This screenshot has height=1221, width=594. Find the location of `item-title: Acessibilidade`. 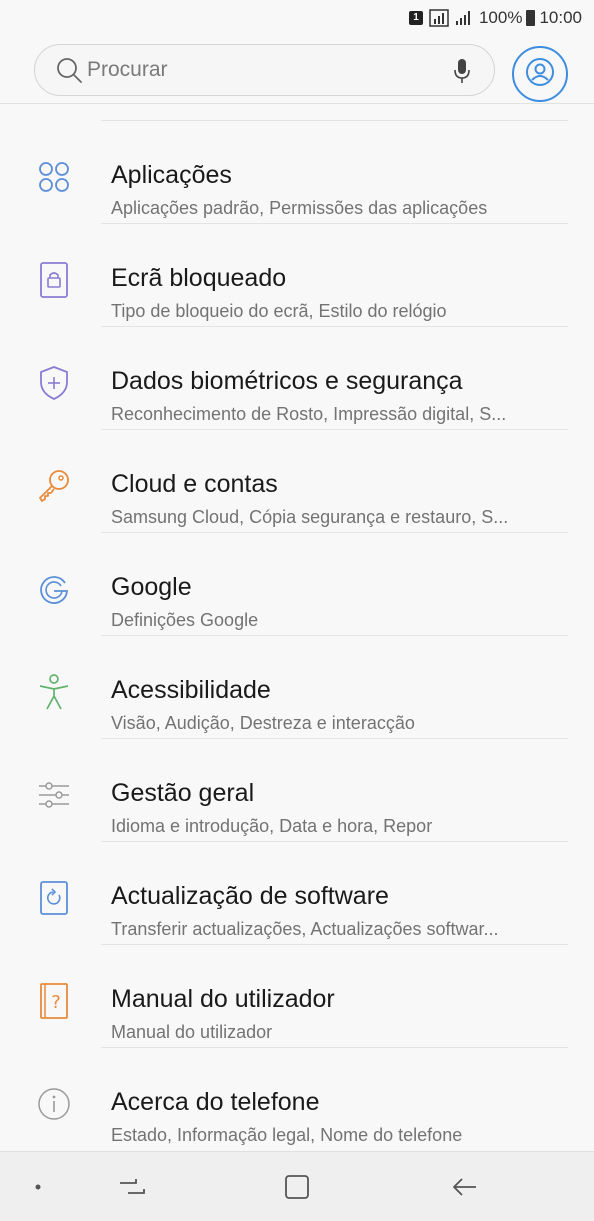

item-title: Acessibilidade is located at coordinates (191, 690).